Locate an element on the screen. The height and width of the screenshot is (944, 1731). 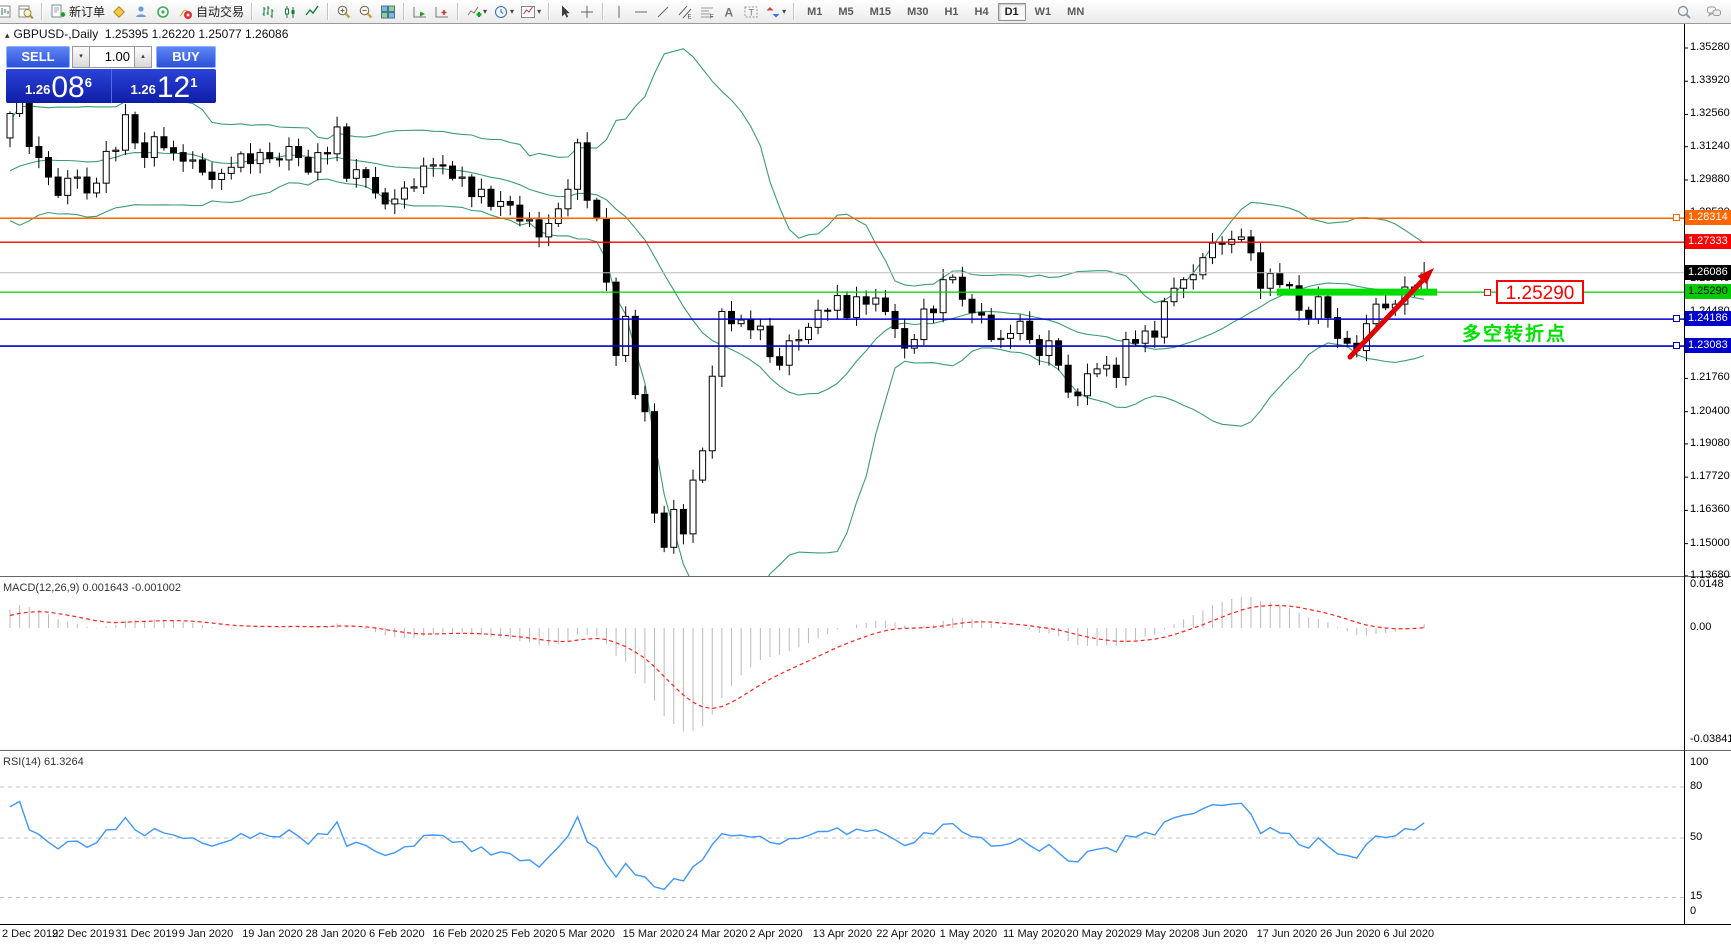
macd-axis-label: 0.0148 is located at coordinates (1707, 584).